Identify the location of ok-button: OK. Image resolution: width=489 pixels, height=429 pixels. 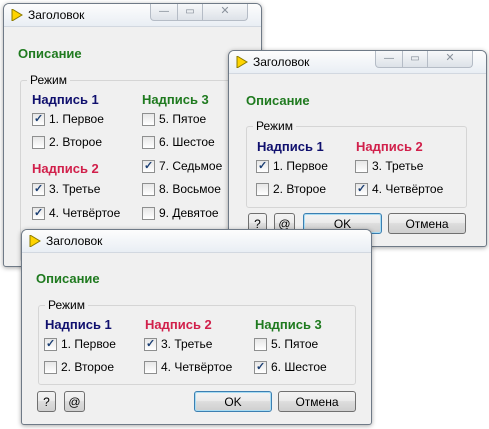
(233, 401).